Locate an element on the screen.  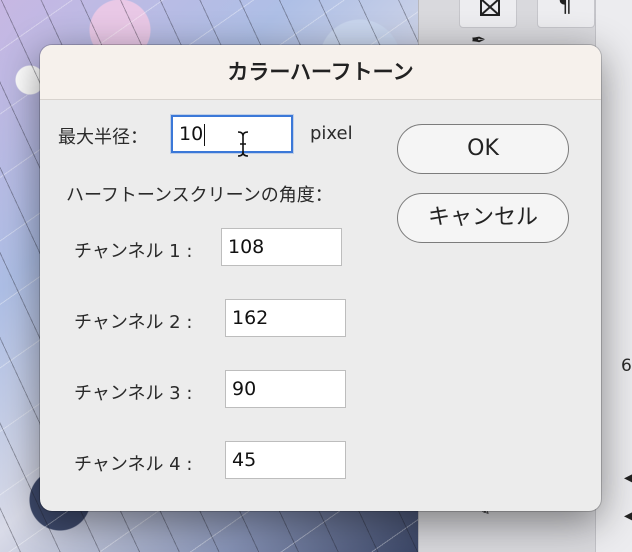
max-radius-input: 10 is located at coordinates (232, 134).